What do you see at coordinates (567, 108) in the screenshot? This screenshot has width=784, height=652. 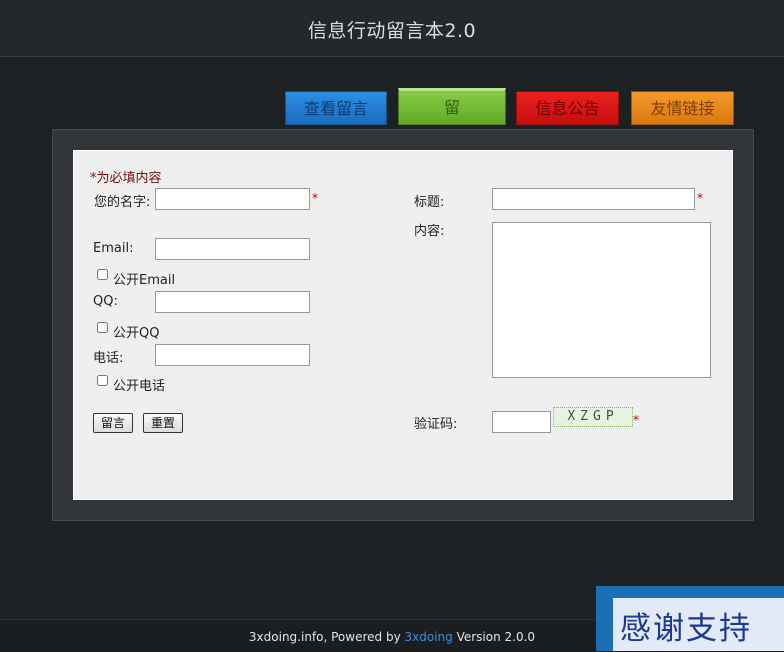 I see `nav-notice-button: 信息公告` at bounding box center [567, 108].